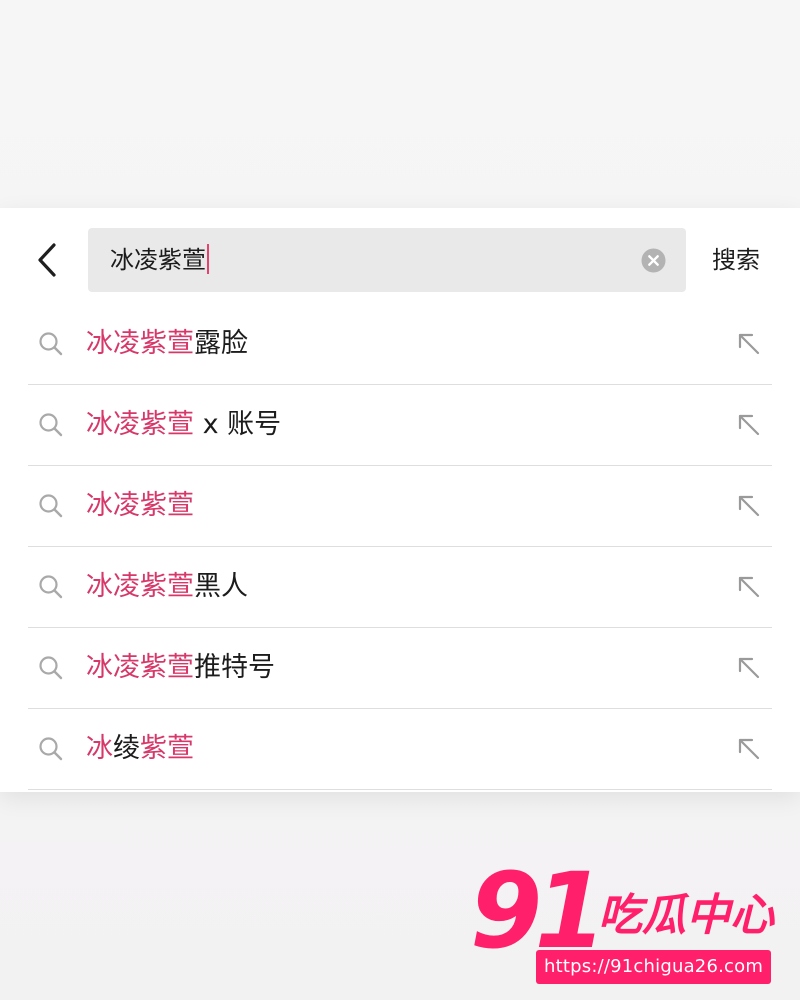 The width and height of the screenshot is (800, 1000). What do you see at coordinates (686, 915) in the screenshot?
I see `watermark-logo-text: 吃瓜中心` at bounding box center [686, 915].